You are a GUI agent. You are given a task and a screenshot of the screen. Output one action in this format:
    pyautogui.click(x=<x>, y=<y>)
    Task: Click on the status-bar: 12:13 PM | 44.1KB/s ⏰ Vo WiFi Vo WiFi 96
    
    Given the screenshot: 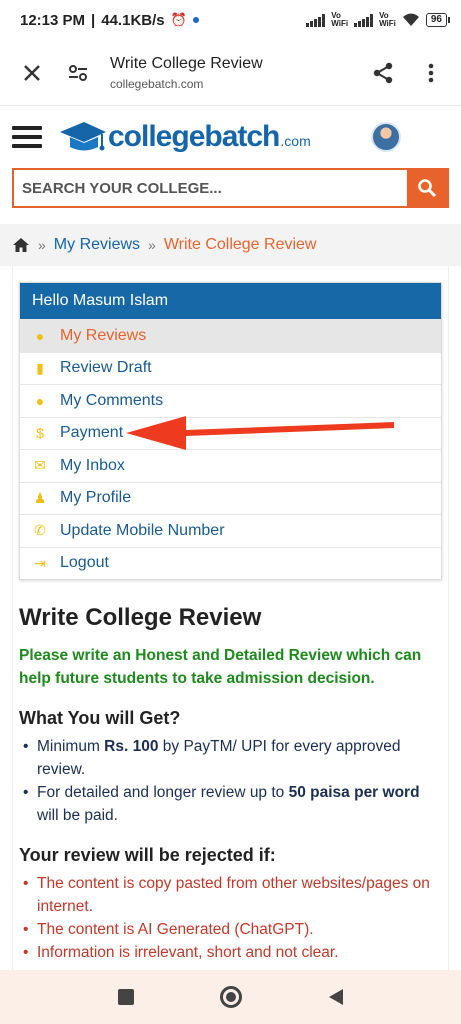 What is the action you would take?
    pyautogui.click(x=230, y=20)
    